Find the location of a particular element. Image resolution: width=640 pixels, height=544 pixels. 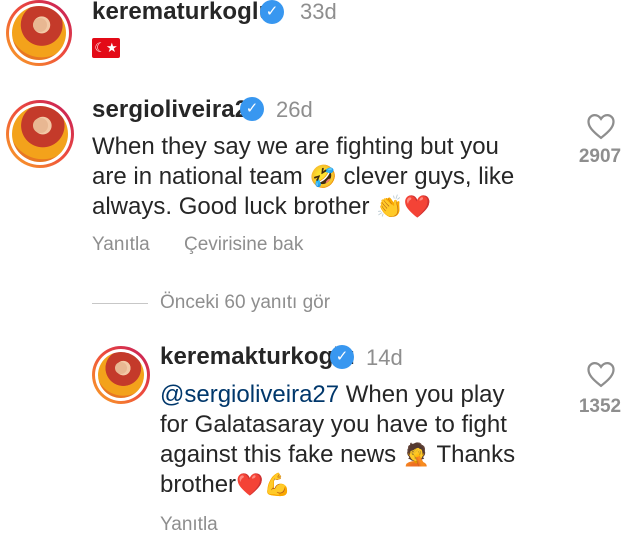

comment-line: are in national team 🤣 clever guys, like is located at coordinates (332, 177).